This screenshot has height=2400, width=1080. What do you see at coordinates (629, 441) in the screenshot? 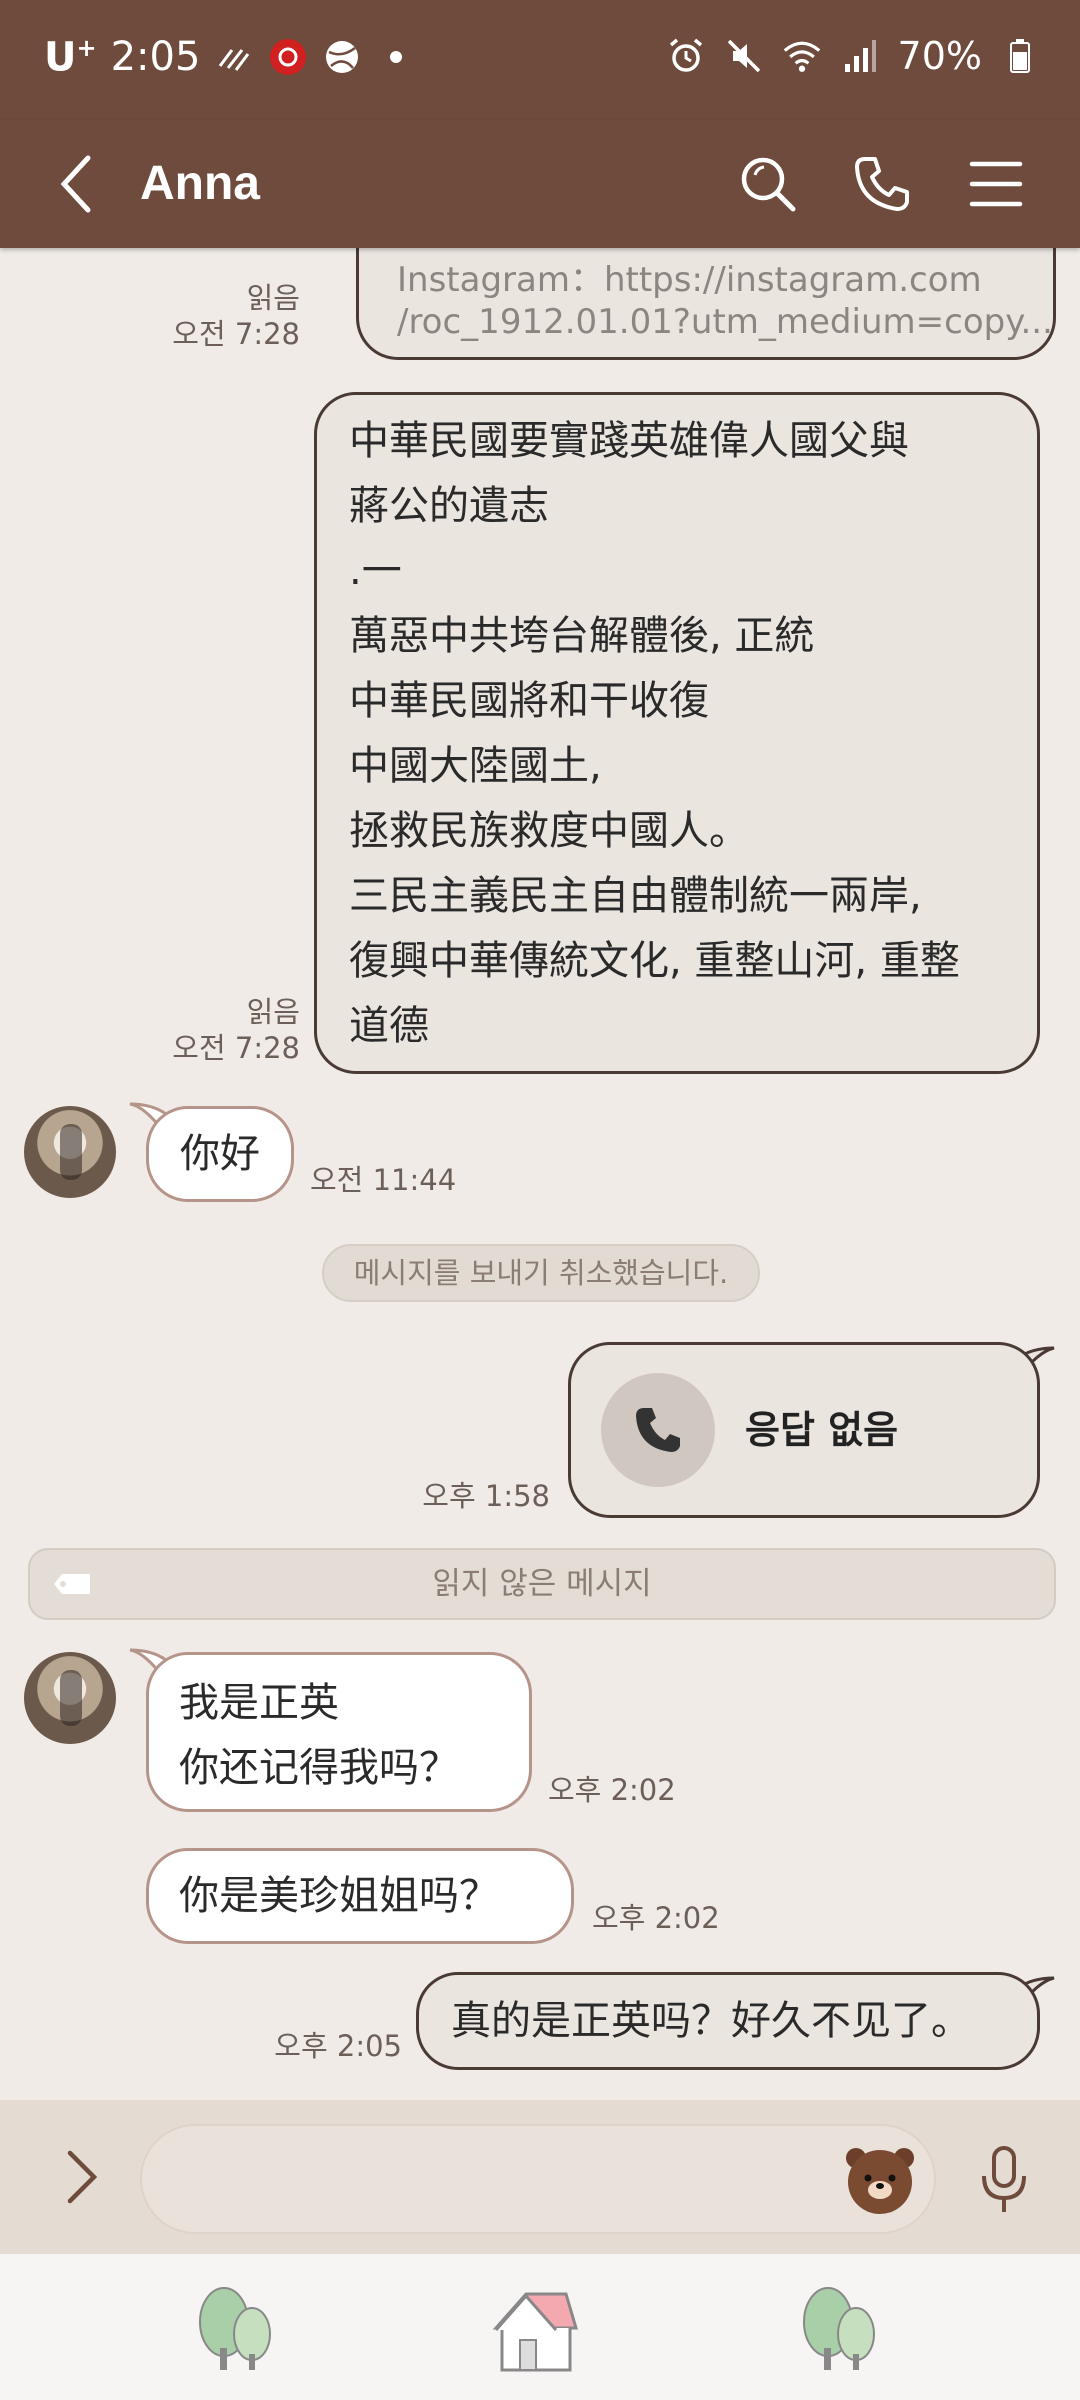
I see `message-line: 中華民國要實踐英雄偉人國父與` at bounding box center [629, 441].